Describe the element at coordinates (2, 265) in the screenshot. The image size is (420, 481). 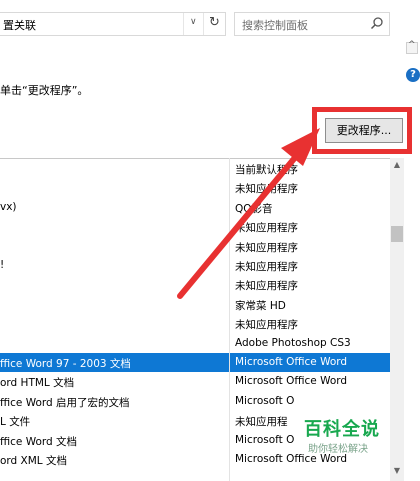
I see `description-cell: !` at that location.